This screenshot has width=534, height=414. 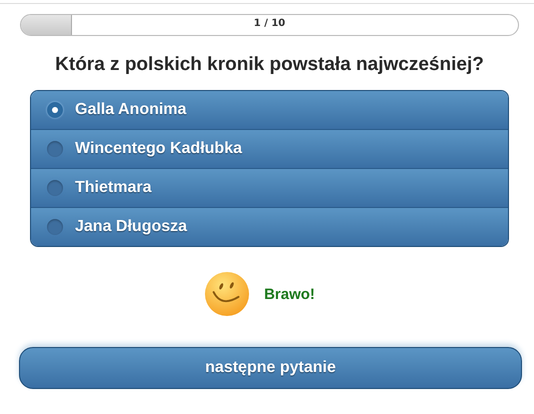 What do you see at coordinates (270, 23) in the screenshot?
I see `progress-label: 1 / 10` at bounding box center [270, 23].